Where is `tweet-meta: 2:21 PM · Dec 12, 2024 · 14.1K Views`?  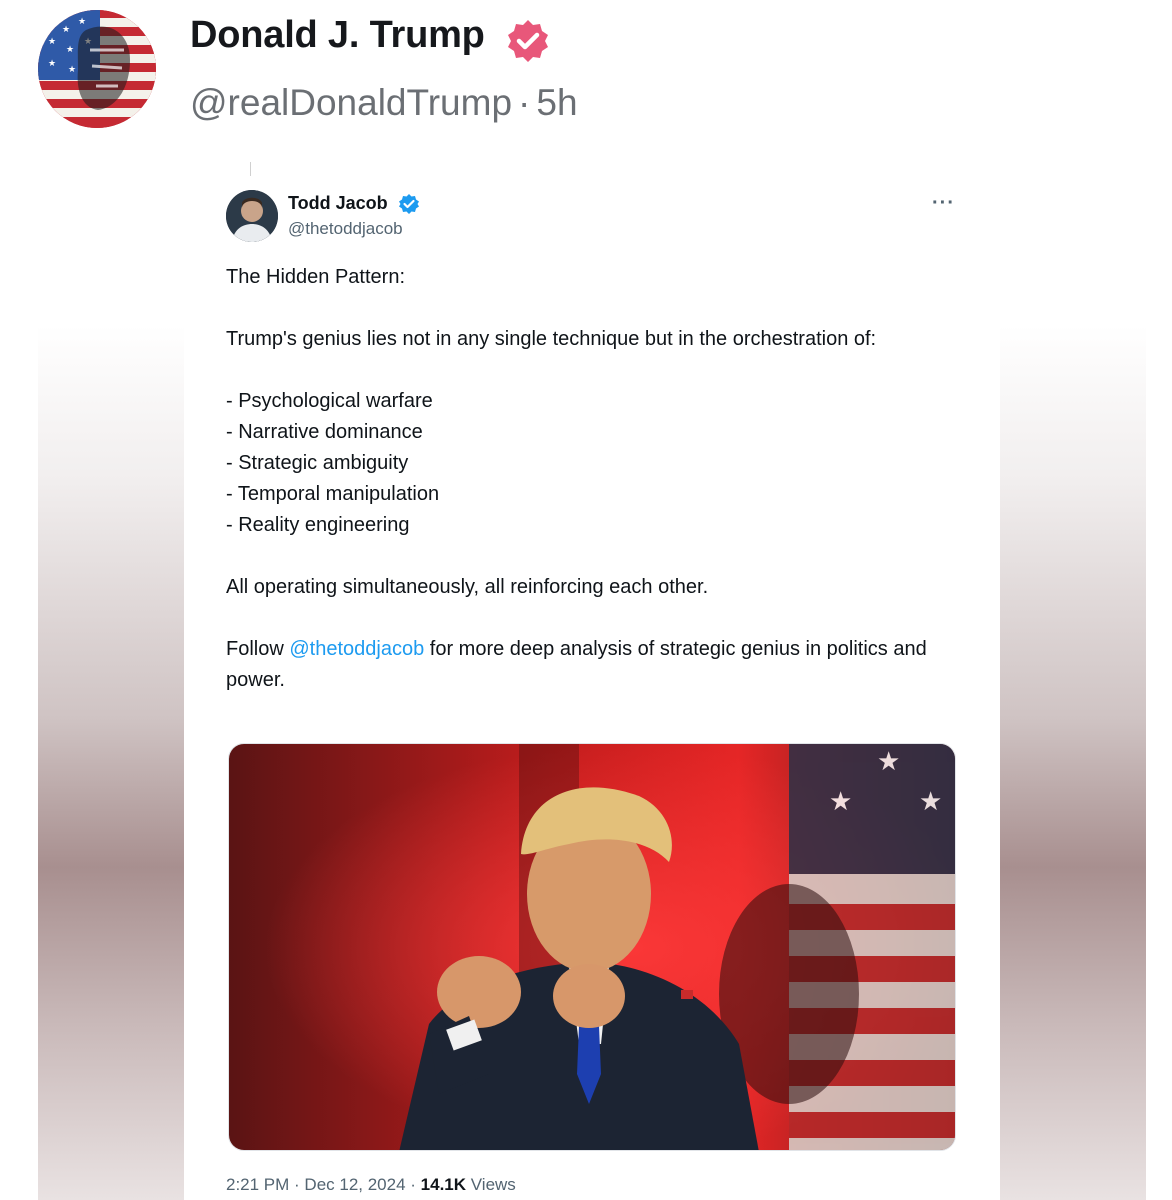
tweet-meta: 2:21 PM · Dec 12, 2024 · 14.1K Views is located at coordinates (371, 1185).